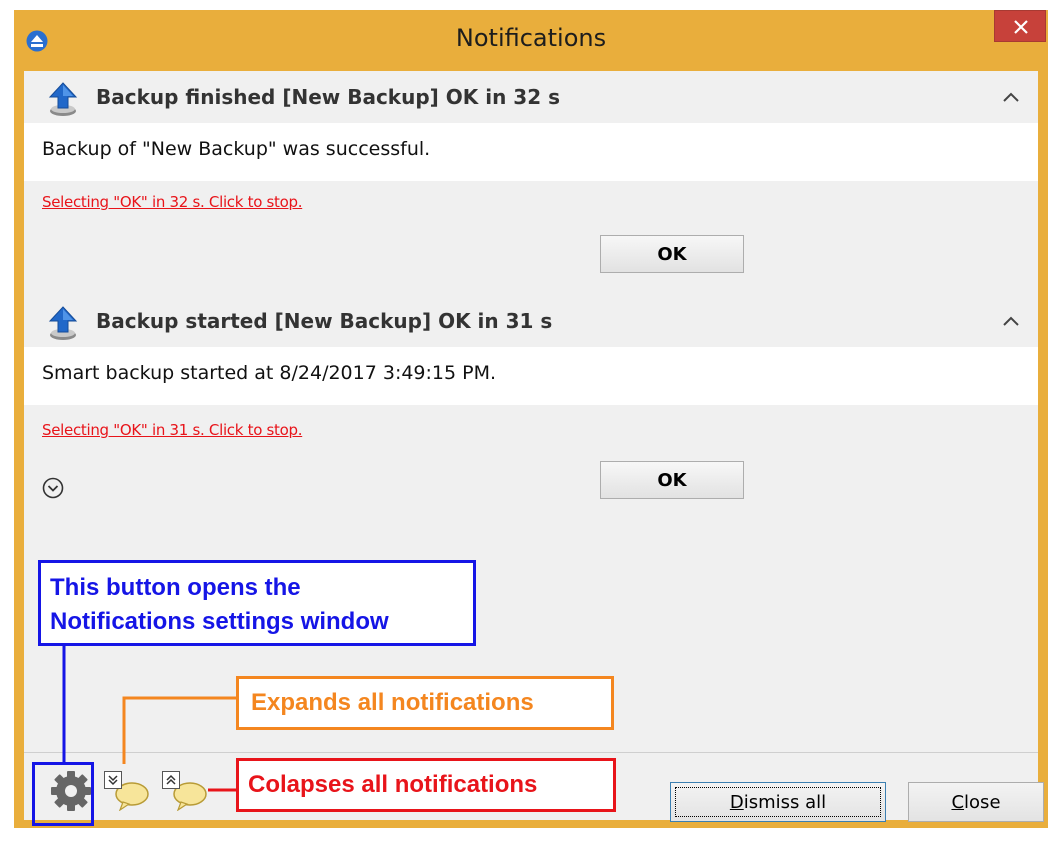 This screenshot has width=1054, height=844. Describe the element at coordinates (426, 785) in the screenshot. I see `collapse-annotation: Colapses all notifications` at that location.